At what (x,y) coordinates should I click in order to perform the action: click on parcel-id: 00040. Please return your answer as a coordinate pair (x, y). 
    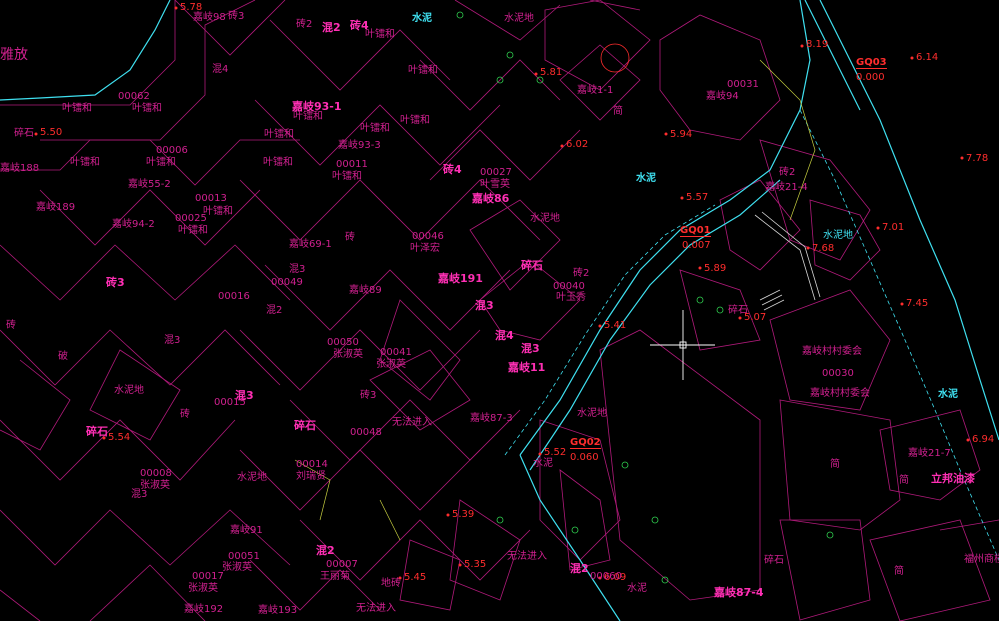
    Looking at the image, I should click on (569, 286).